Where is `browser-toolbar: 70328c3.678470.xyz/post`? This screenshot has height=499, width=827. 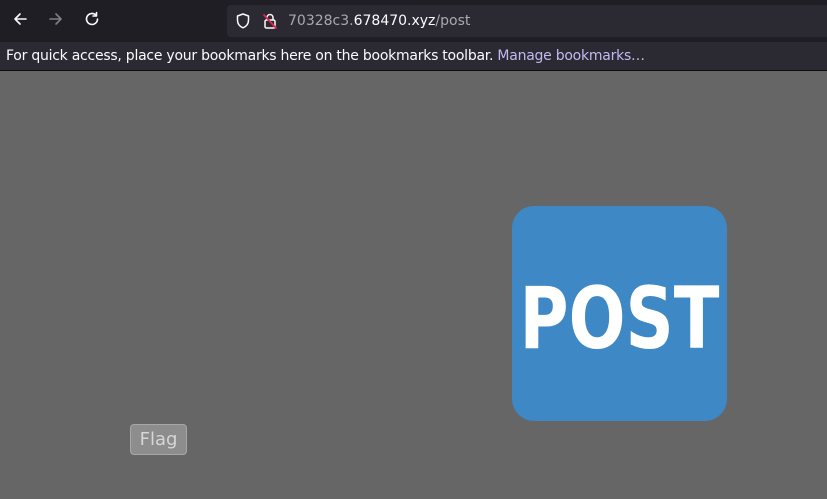 browser-toolbar: 70328c3.678470.xyz/post is located at coordinates (413, 21).